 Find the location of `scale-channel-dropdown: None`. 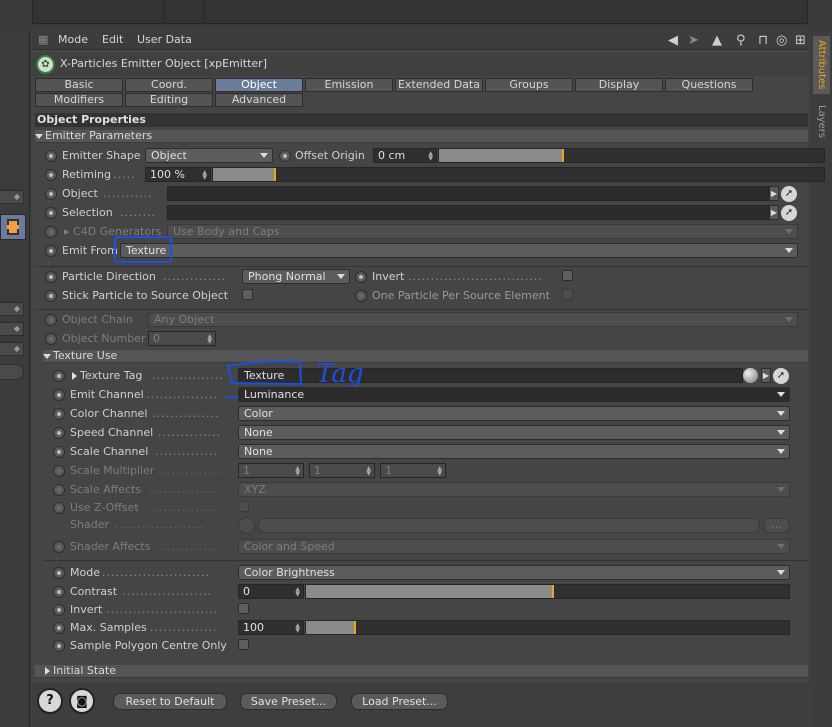

scale-channel-dropdown: None is located at coordinates (514, 451).